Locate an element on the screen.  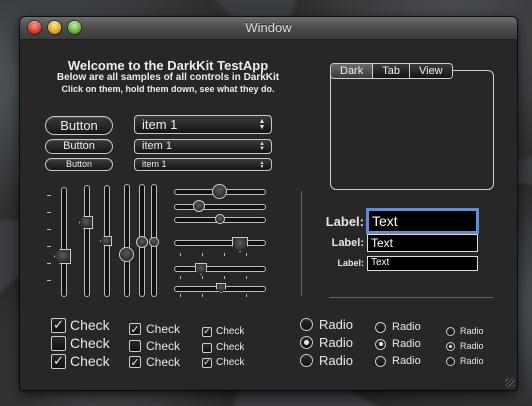
radio-large-3: Radio is located at coordinates (326, 360).